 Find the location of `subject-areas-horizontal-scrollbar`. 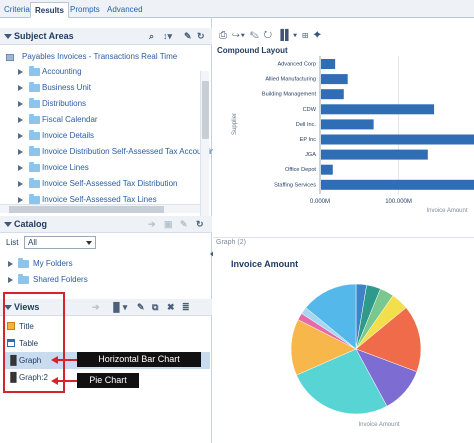

subject-areas-horizontal-scrollbar is located at coordinates (100, 208).